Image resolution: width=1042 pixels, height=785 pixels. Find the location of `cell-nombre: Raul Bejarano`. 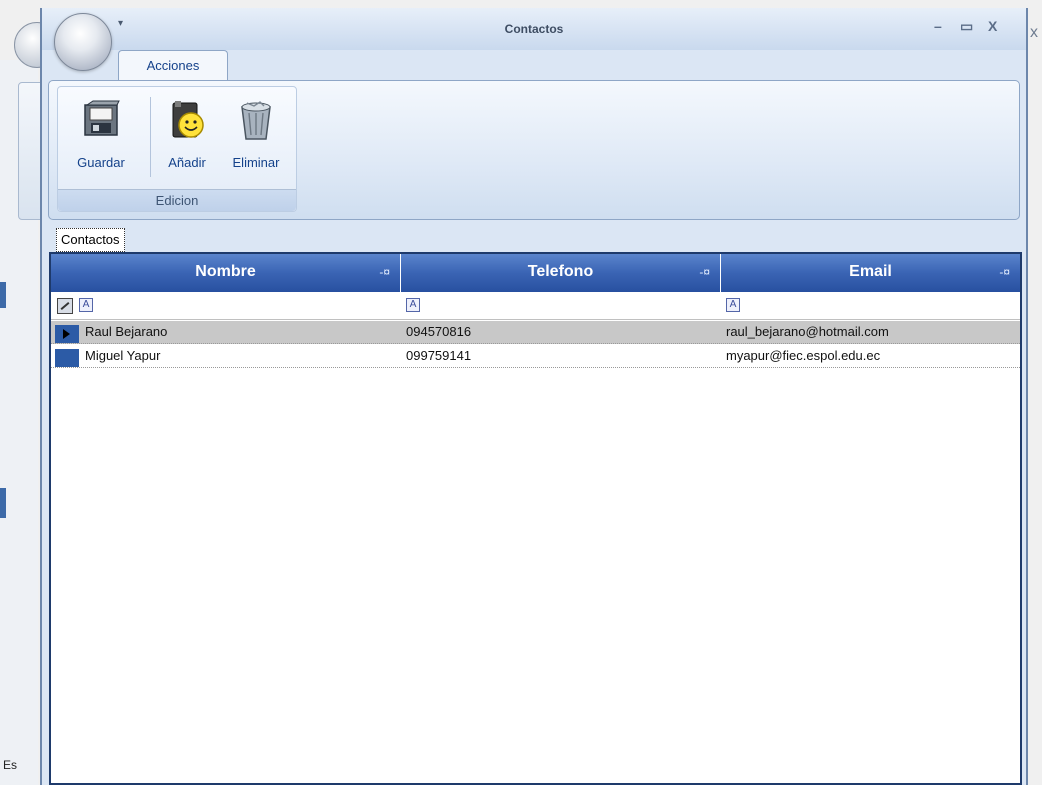

cell-nombre: Raul Bejarano is located at coordinates (126, 331).